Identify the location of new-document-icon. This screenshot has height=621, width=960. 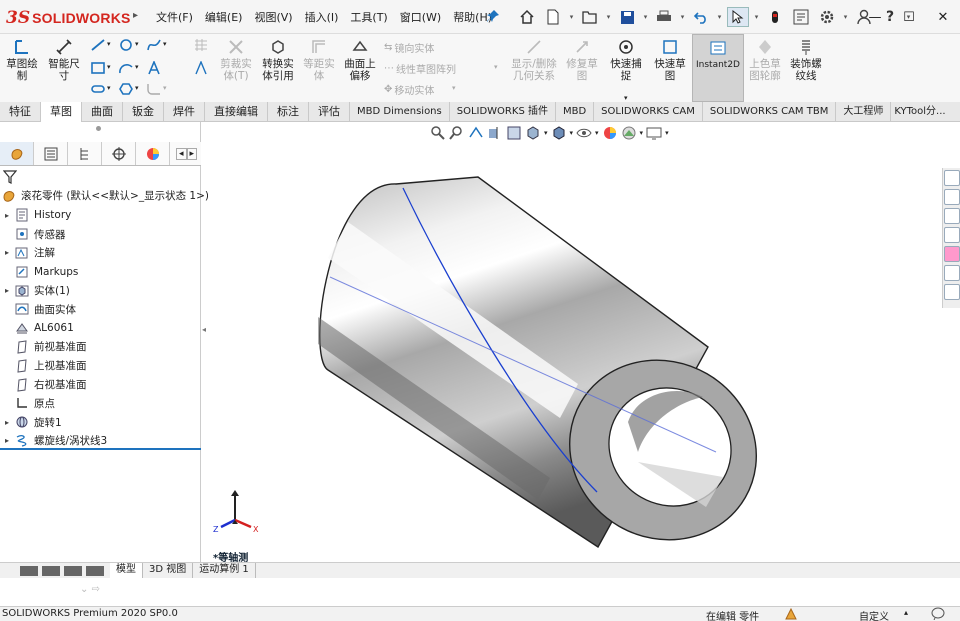
(553, 17).